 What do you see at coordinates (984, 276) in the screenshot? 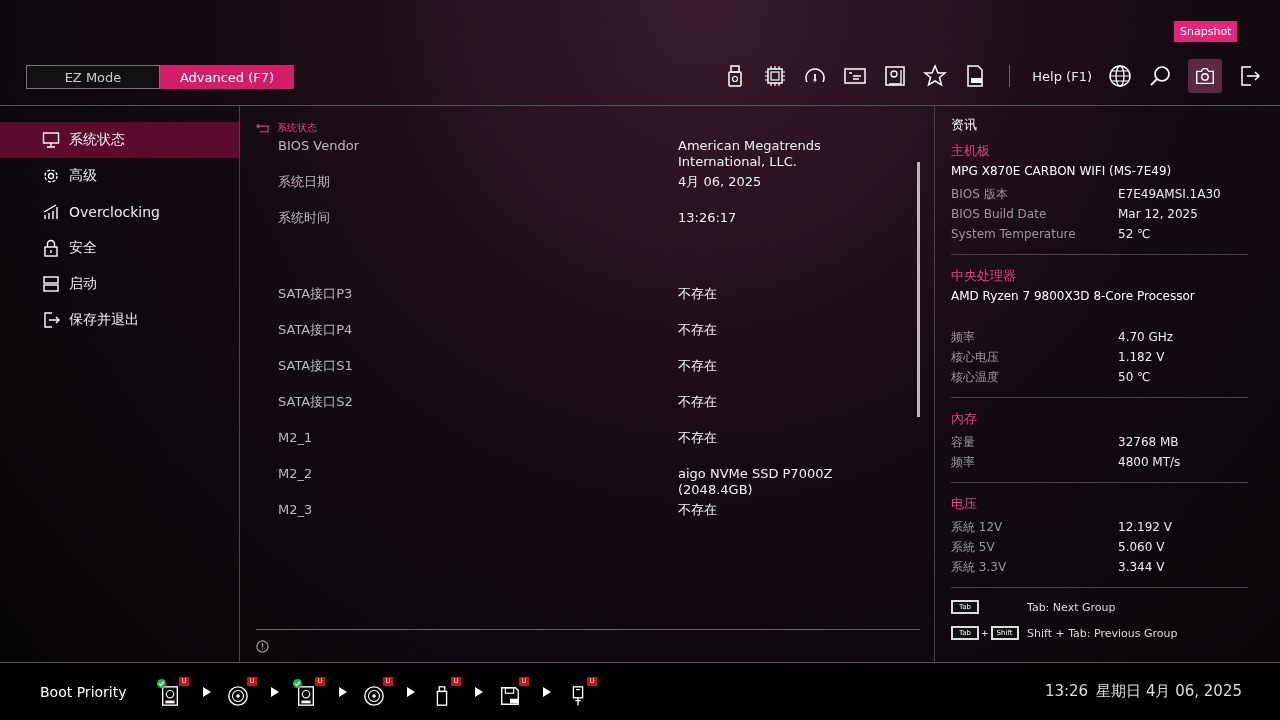
I see `section-heading: 中央处理器` at bounding box center [984, 276].